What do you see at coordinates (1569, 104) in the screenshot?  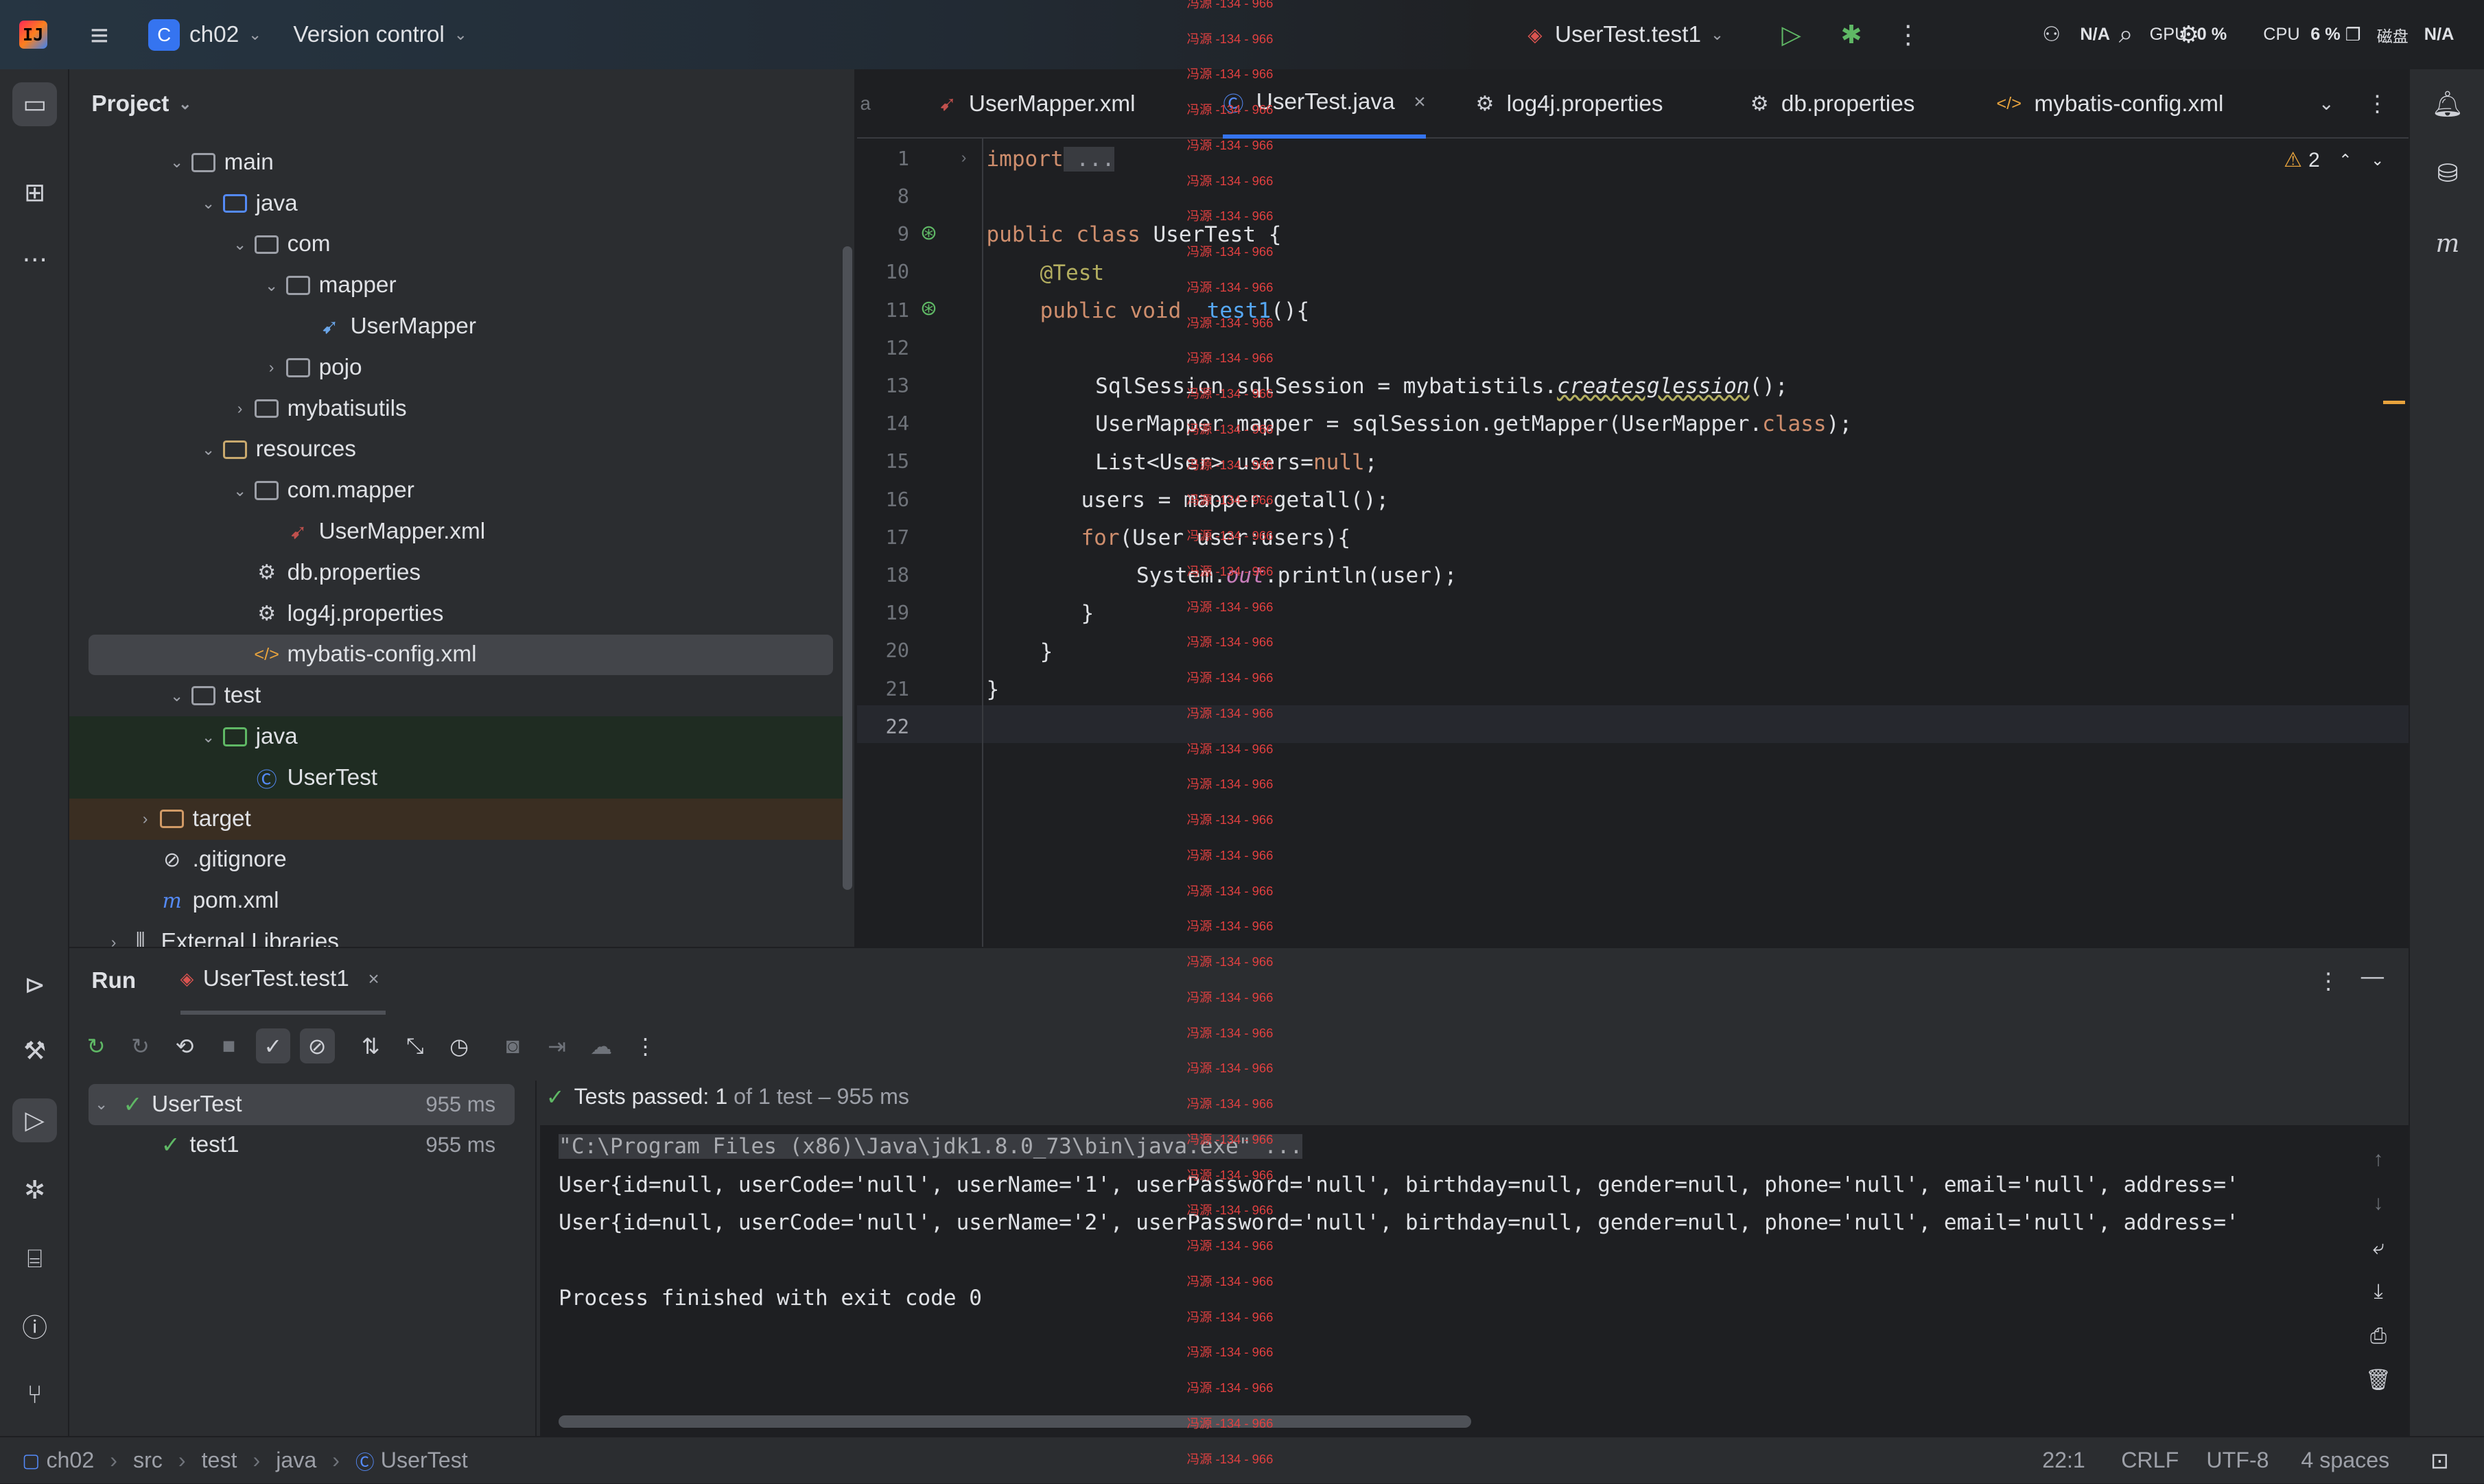 I see `editor-tab: ⚙ log4j.properties` at bounding box center [1569, 104].